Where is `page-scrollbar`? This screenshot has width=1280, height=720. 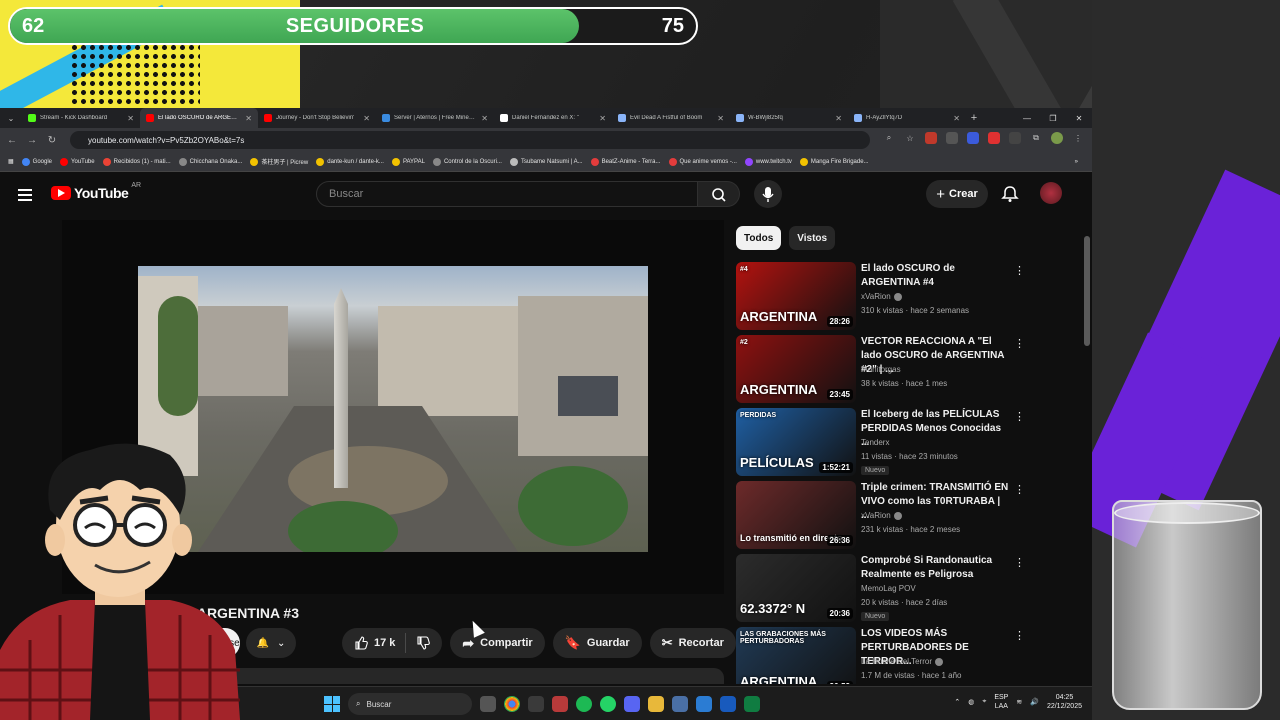 page-scrollbar is located at coordinates (1087, 428).